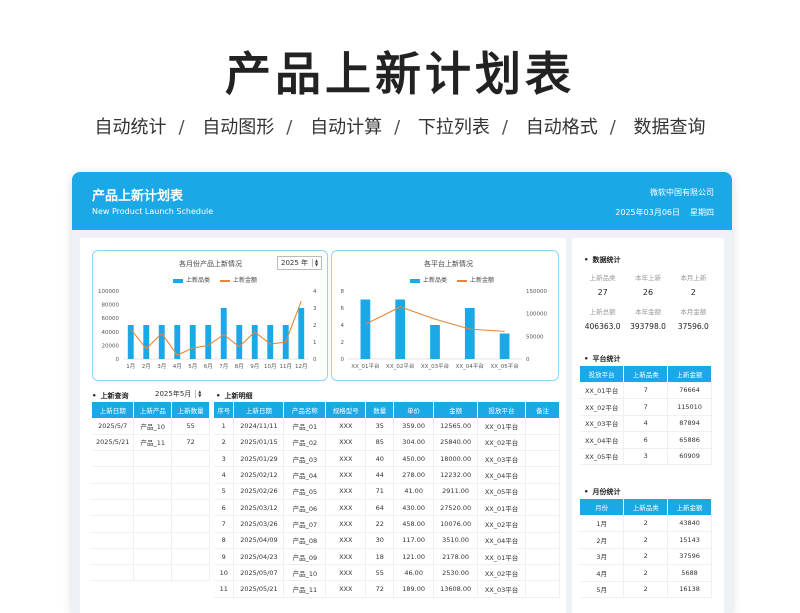 The image size is (800, 613). What do you see at coordinates (259, 524) in the screenshot?
I see `table-cell: 2025/03/26` at bounding box center [259, 524].